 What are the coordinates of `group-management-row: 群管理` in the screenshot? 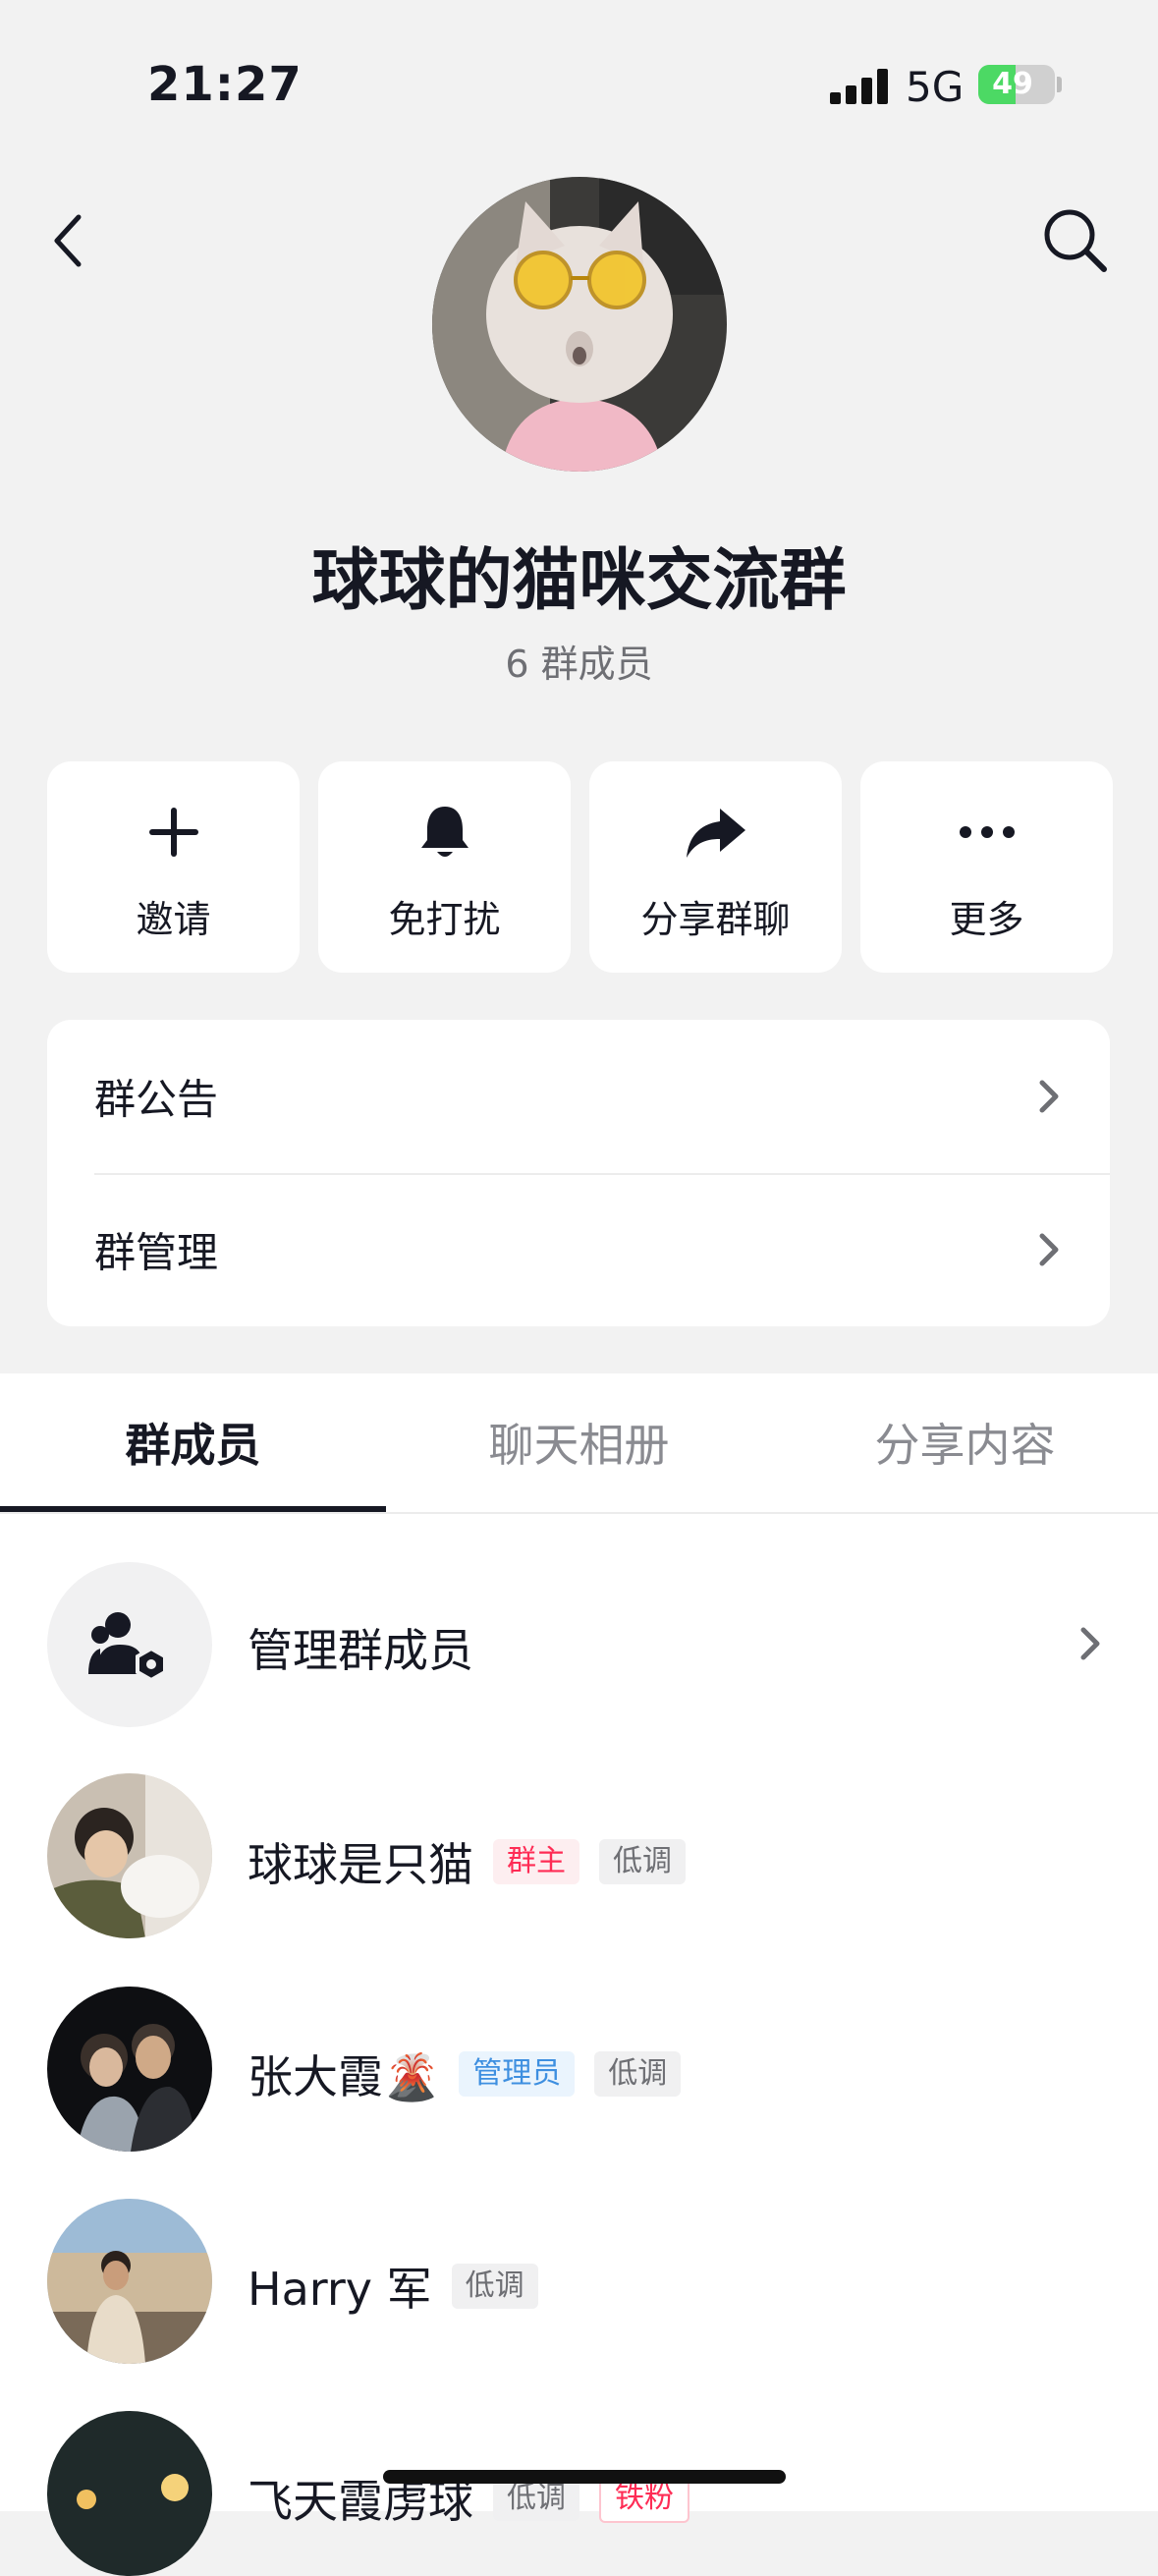 It's located at (579, 1249).